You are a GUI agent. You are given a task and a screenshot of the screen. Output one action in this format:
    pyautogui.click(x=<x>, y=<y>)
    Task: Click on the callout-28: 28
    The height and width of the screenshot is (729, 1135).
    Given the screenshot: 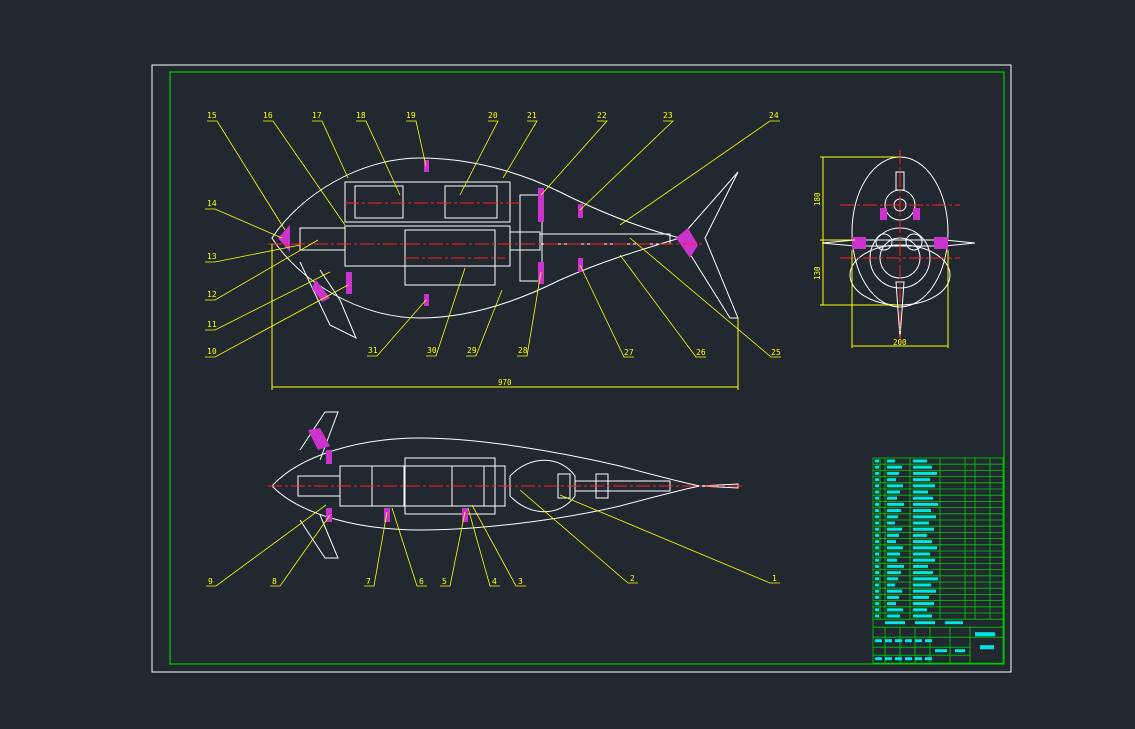 What is the action you would take?
    pyautogui.click(x=523, y=350)
    